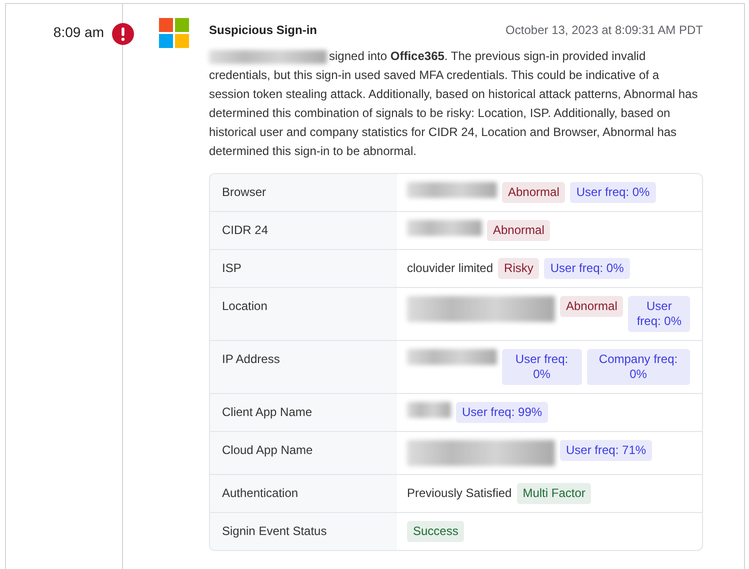 The height and width of the screenshot is (569, 749). Describe the element at coordinates (303, 367) in the screenshot. I see `label-cell: IP Address` at that location.